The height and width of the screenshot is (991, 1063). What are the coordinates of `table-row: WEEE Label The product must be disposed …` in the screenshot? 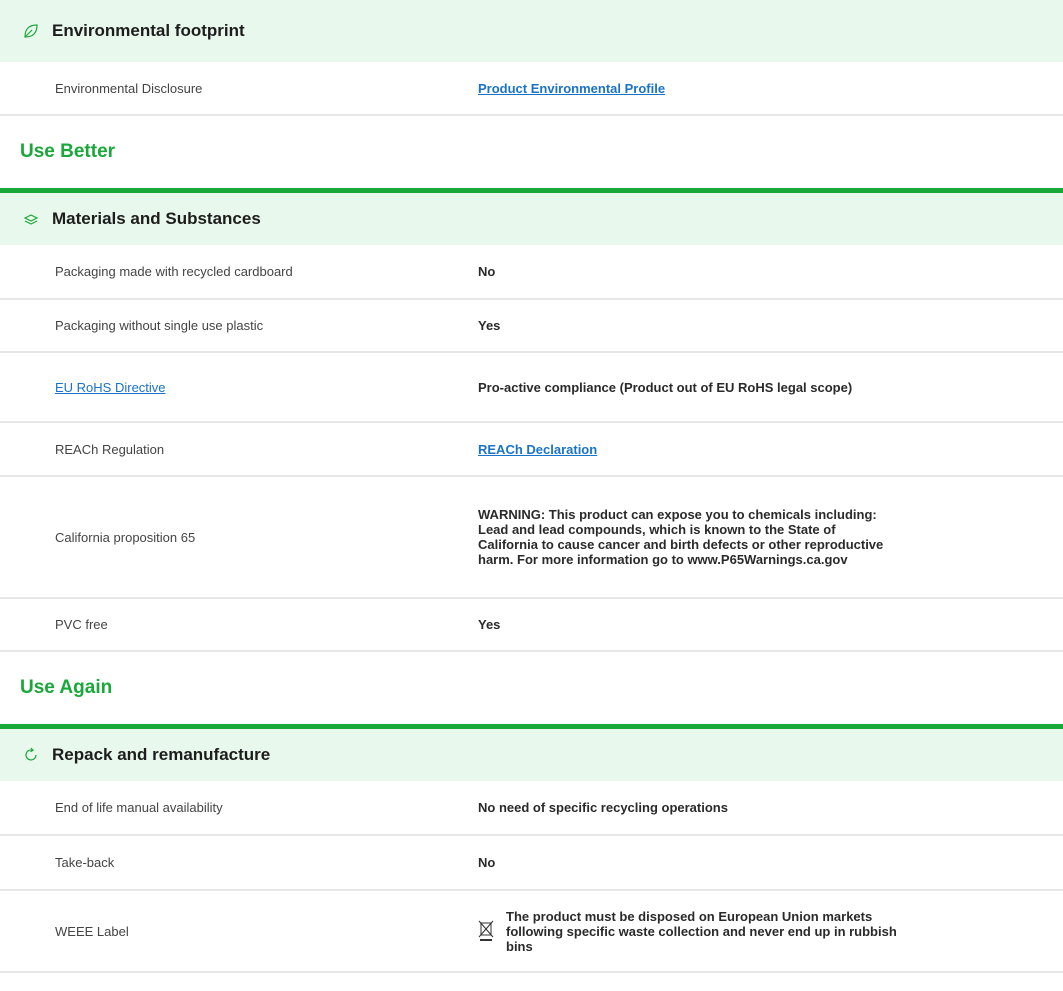 It's located at (531, 932).